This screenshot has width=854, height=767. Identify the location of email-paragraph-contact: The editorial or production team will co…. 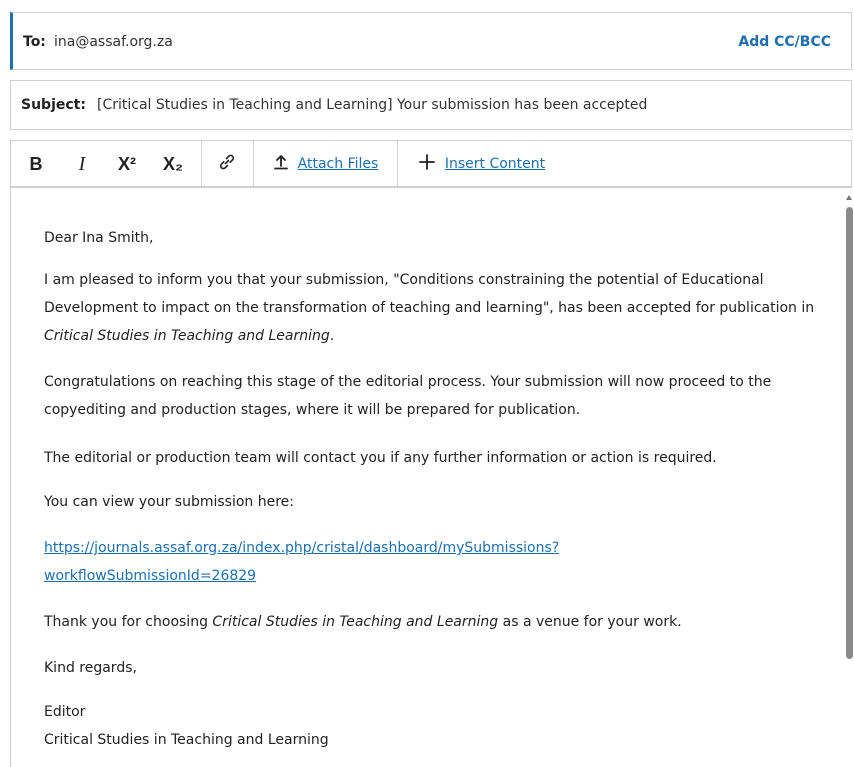
(380, 458).